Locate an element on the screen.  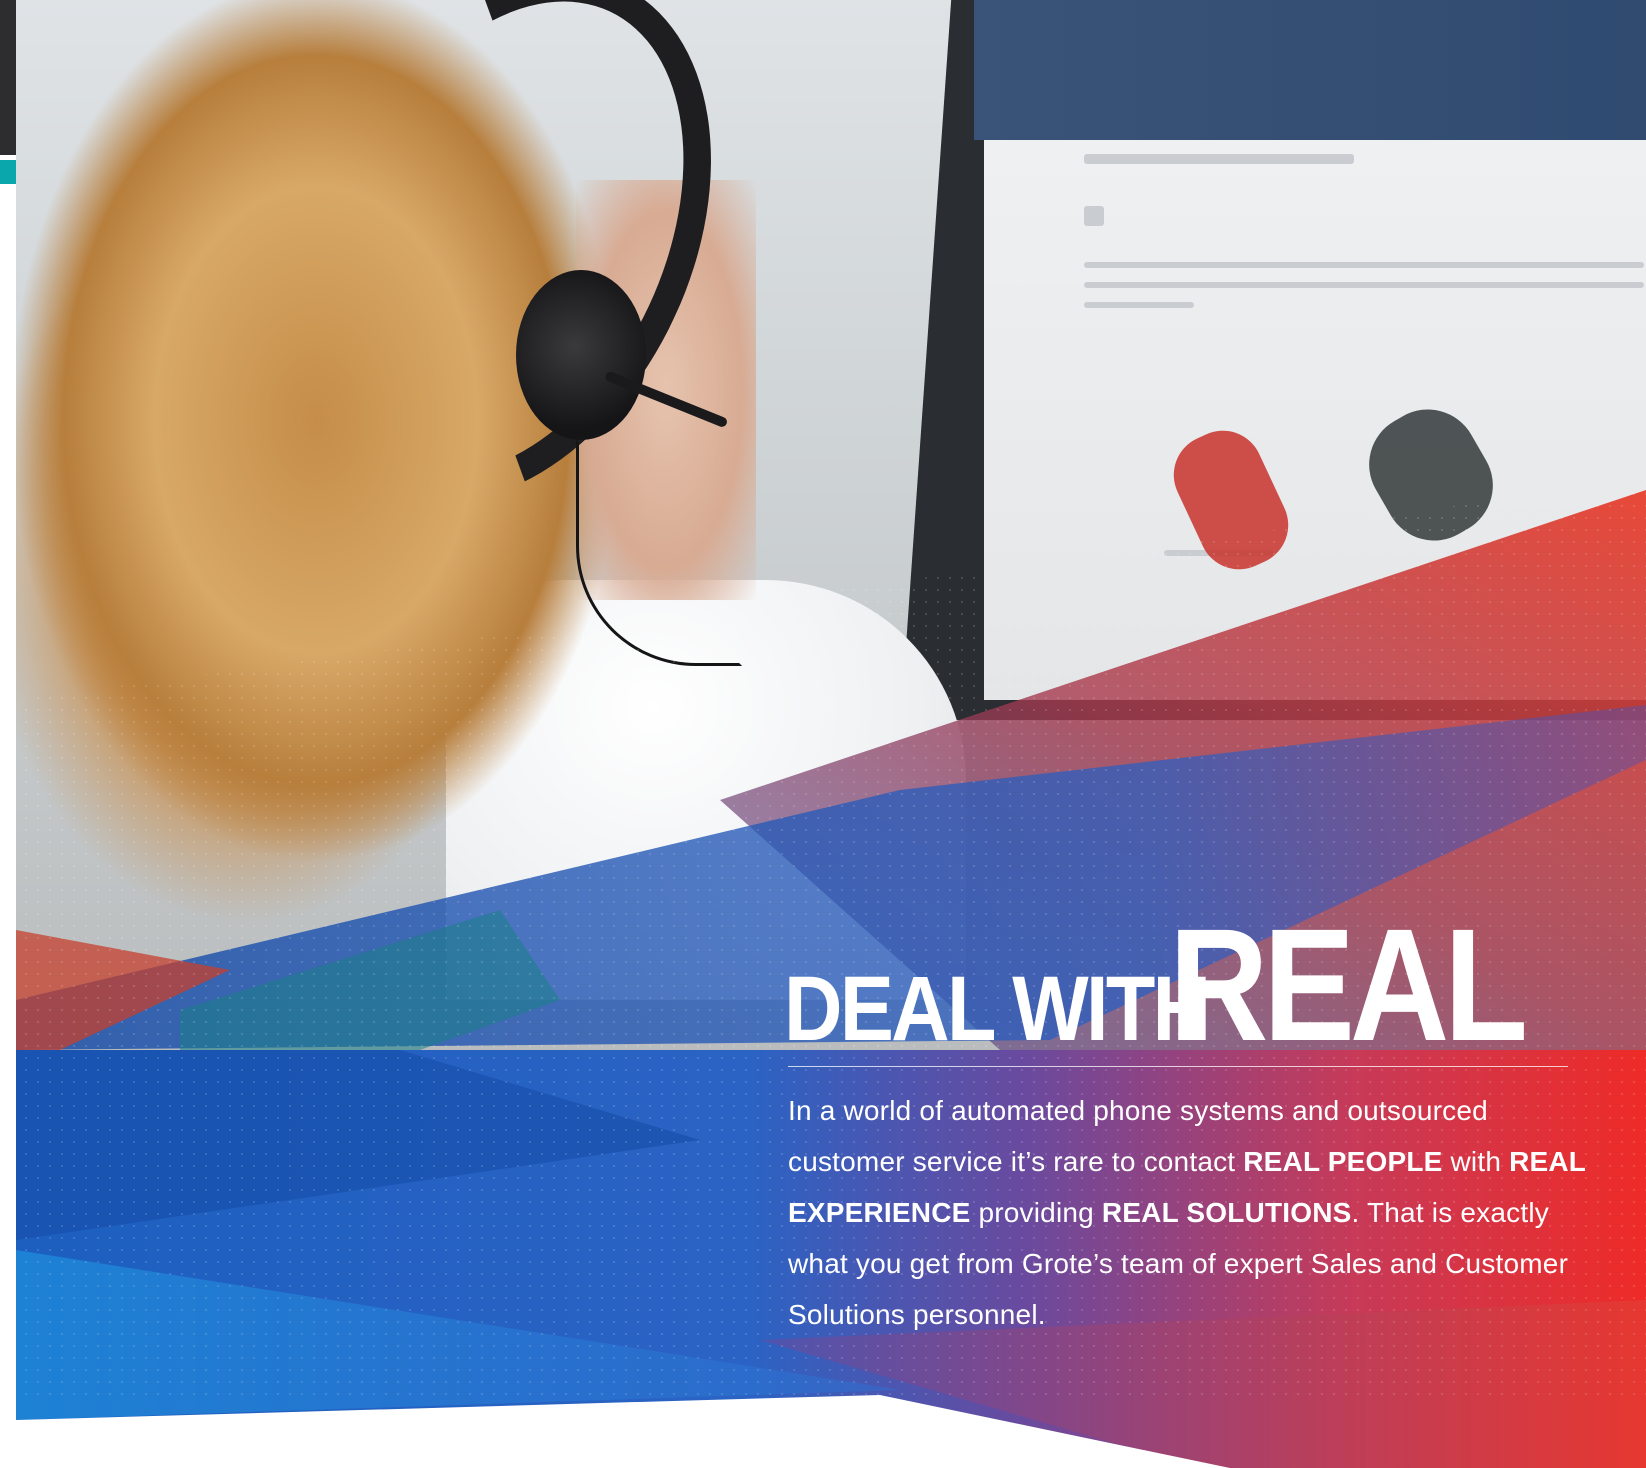
headline: DEAL WITH REAL is located at coordinates (1179, 985).